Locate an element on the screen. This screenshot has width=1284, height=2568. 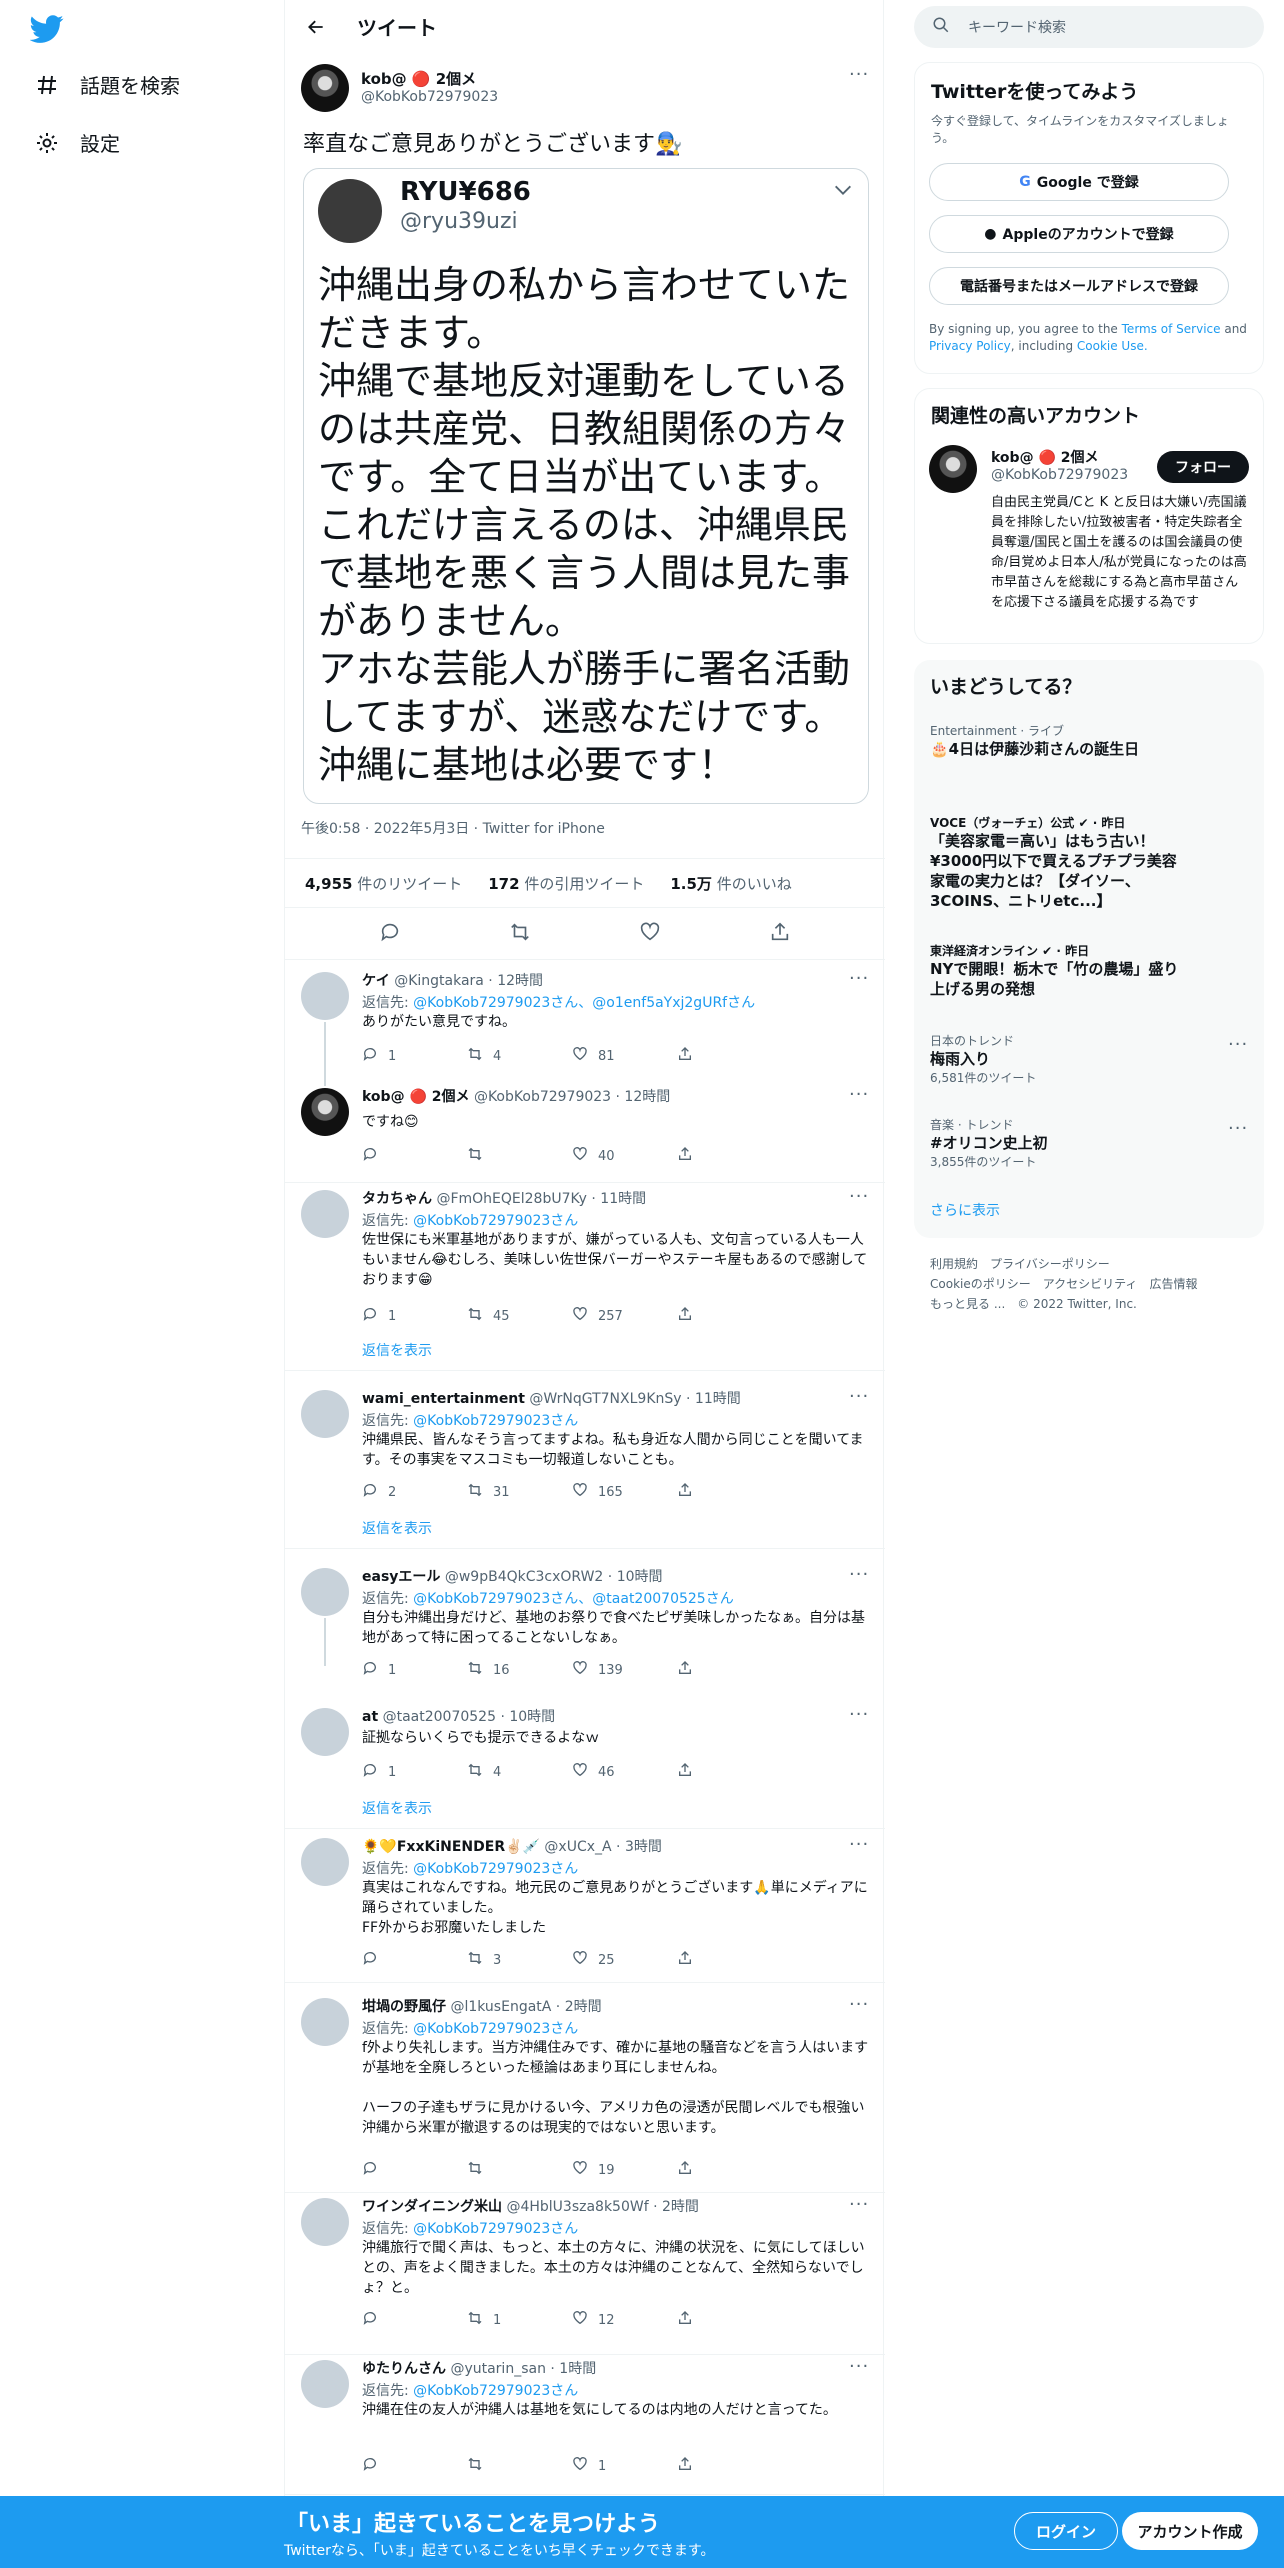
reply-header: タカちゃん @FmOhEQEl28bU7Ky · 11時間 is located at coordinates (504, 1198).